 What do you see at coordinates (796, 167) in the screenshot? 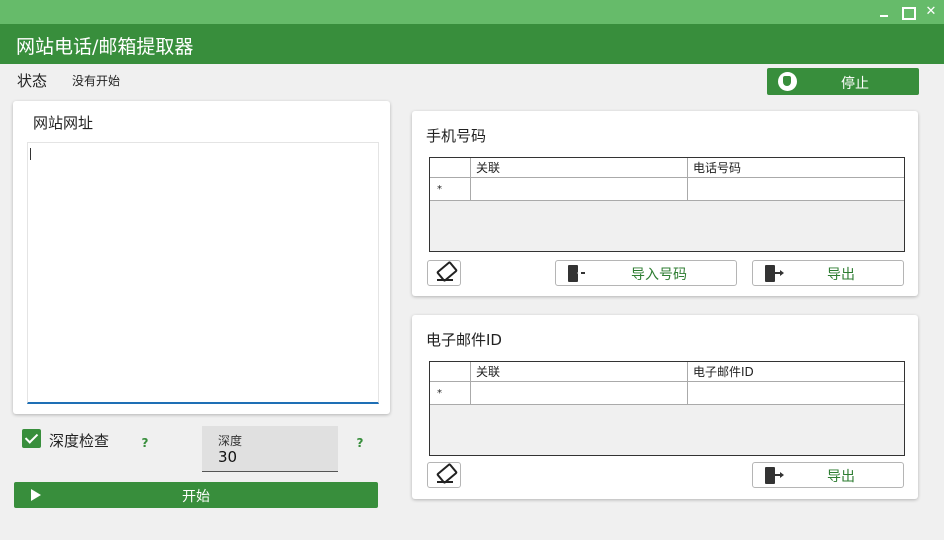
I see `phone-grid-header-phone: 电话号码` at bounding box center [796, 167].